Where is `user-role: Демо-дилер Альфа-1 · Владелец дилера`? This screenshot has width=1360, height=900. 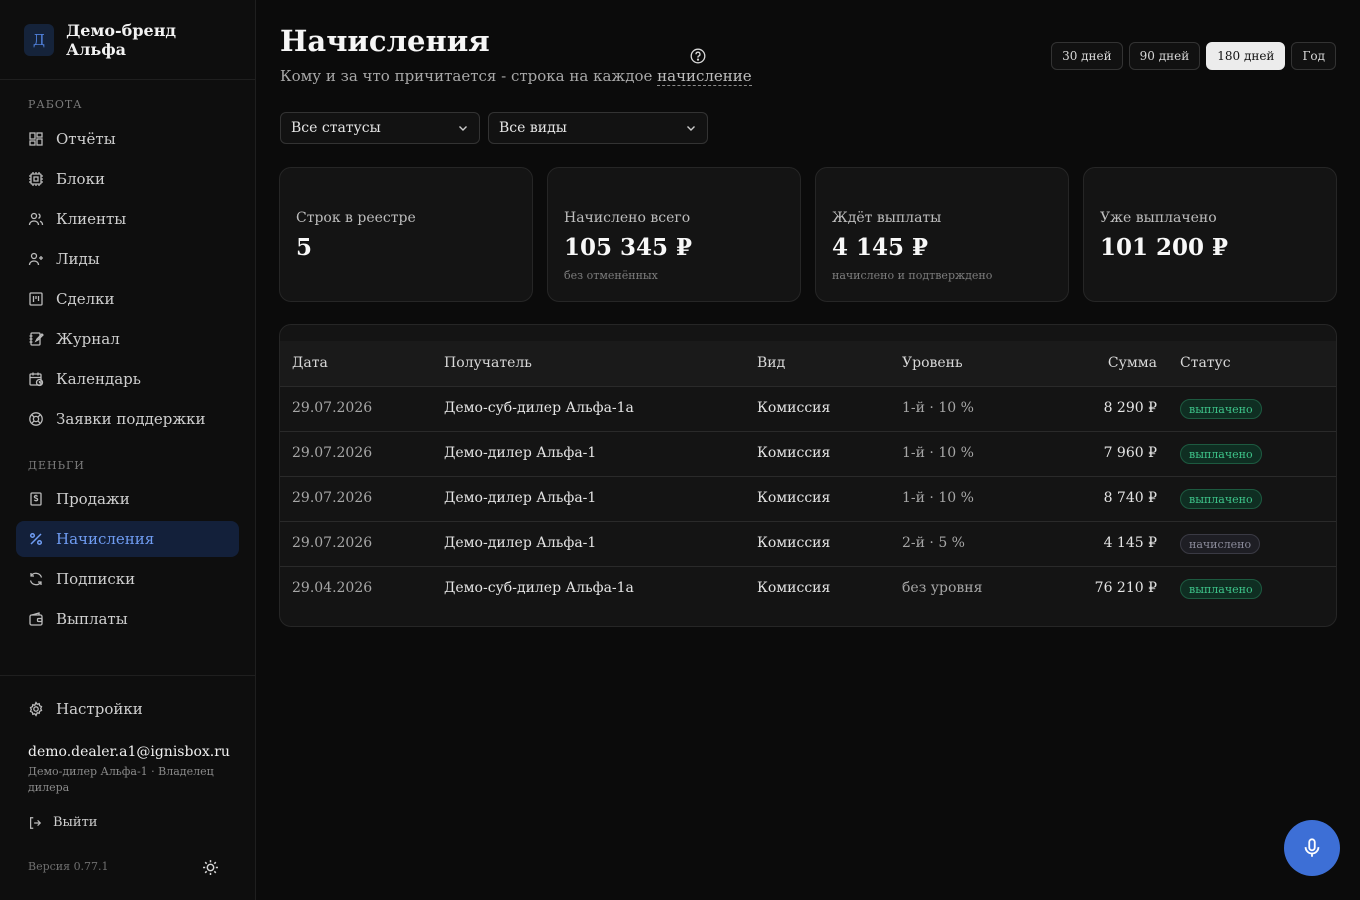
user-role: Демо-дилер Альфа-1 · Владелец дилера is located at coordinates (121, 779).